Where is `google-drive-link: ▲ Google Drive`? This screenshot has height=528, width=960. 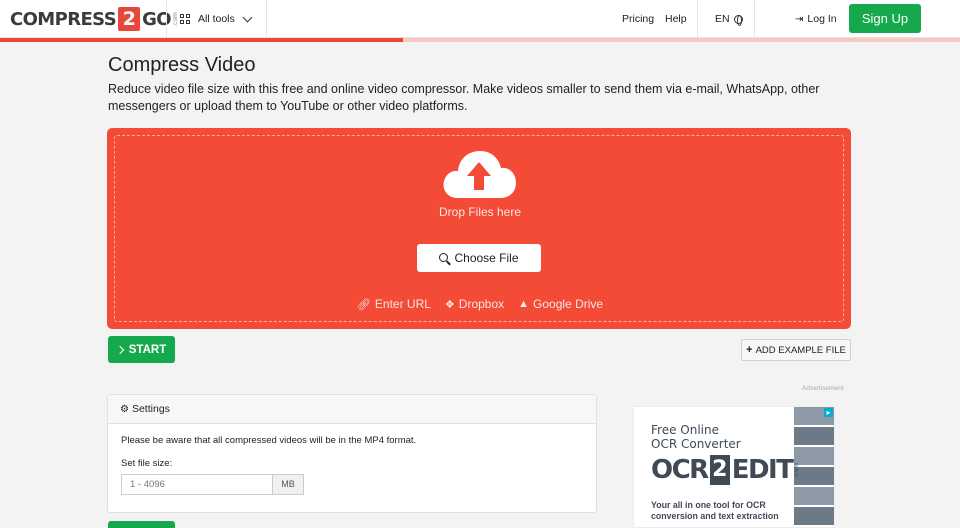
google-drive-link: ▲ Google Drive is located at coordinates (560, 304).